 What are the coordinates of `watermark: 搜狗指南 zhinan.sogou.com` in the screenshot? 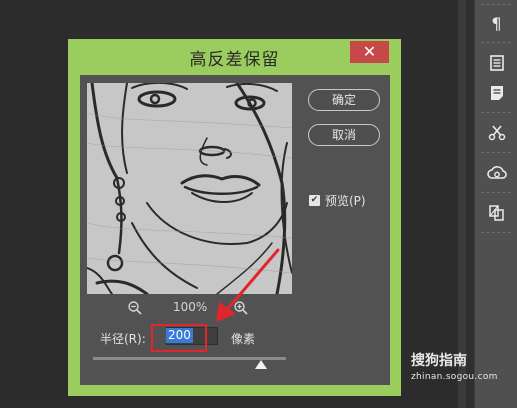 It's located at (461, 366).